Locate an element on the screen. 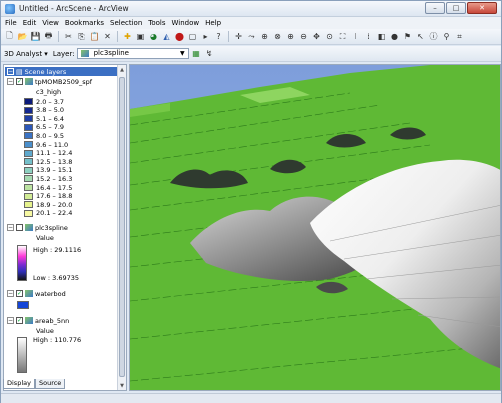 Image resolution: width=502 pixels, height=403 pixels. scene-layers-root: − ▤ Scene layers is located at coordinates (61, 71).